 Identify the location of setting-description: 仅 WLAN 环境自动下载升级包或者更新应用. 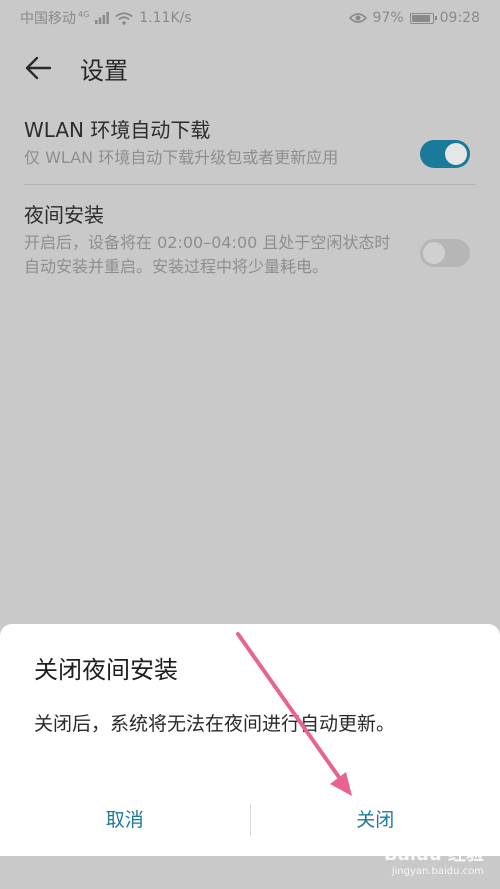
(181, 157).